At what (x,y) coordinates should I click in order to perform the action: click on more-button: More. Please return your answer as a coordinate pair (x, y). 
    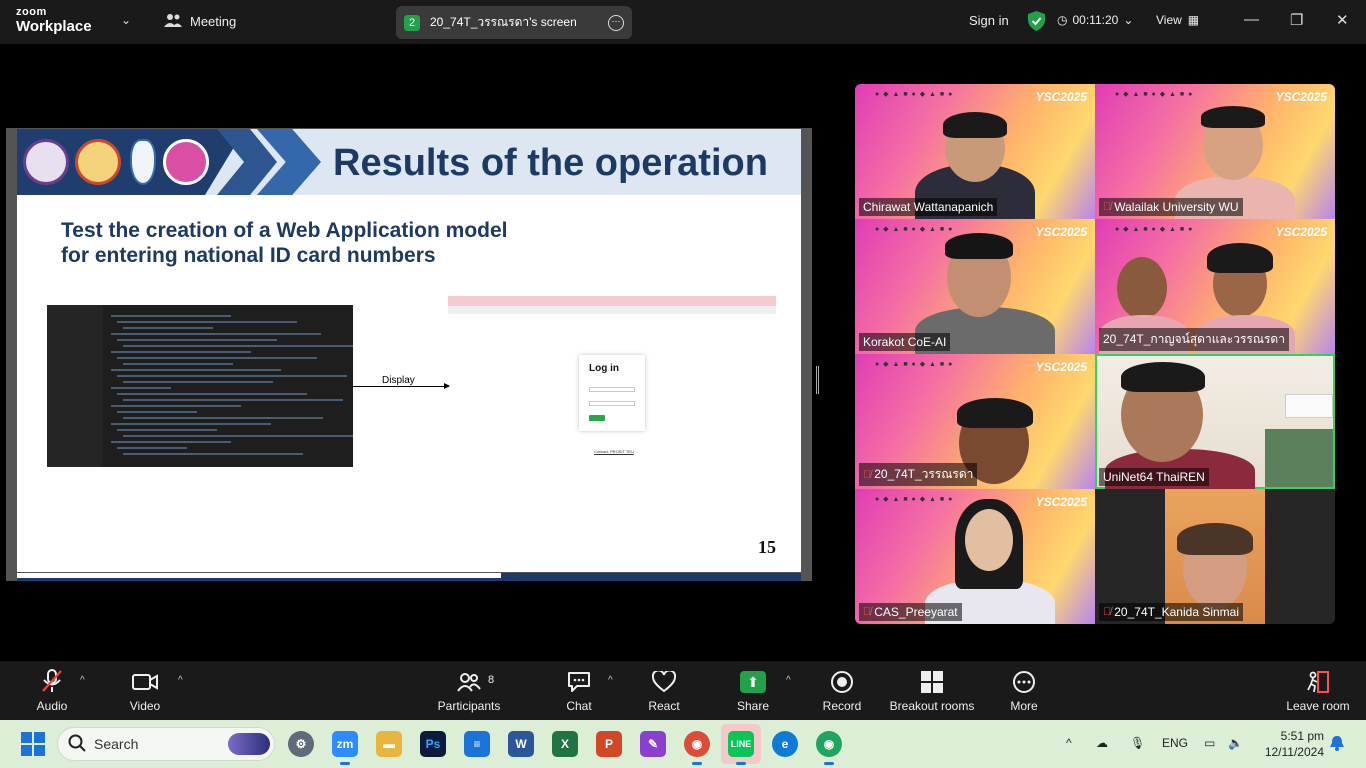
    Looking at the image, I should click on (1024, 691).